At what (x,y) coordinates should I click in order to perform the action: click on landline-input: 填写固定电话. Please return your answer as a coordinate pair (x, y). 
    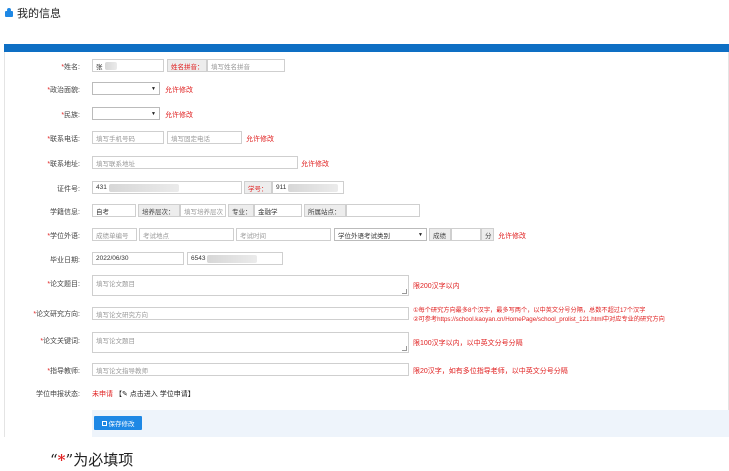
    Looking at the image, I should click on (204, 137).